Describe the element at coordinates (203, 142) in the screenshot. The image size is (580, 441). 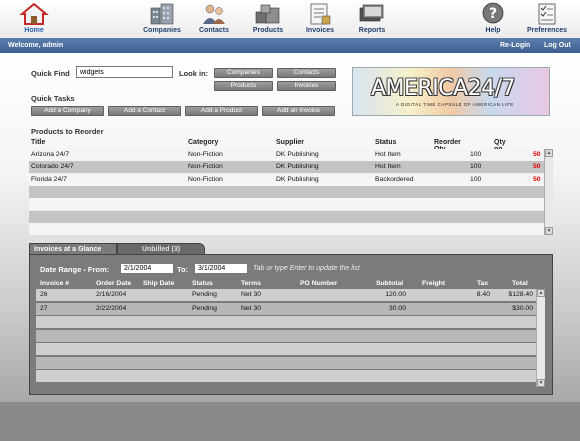
I see `col-category: Category` at that location.